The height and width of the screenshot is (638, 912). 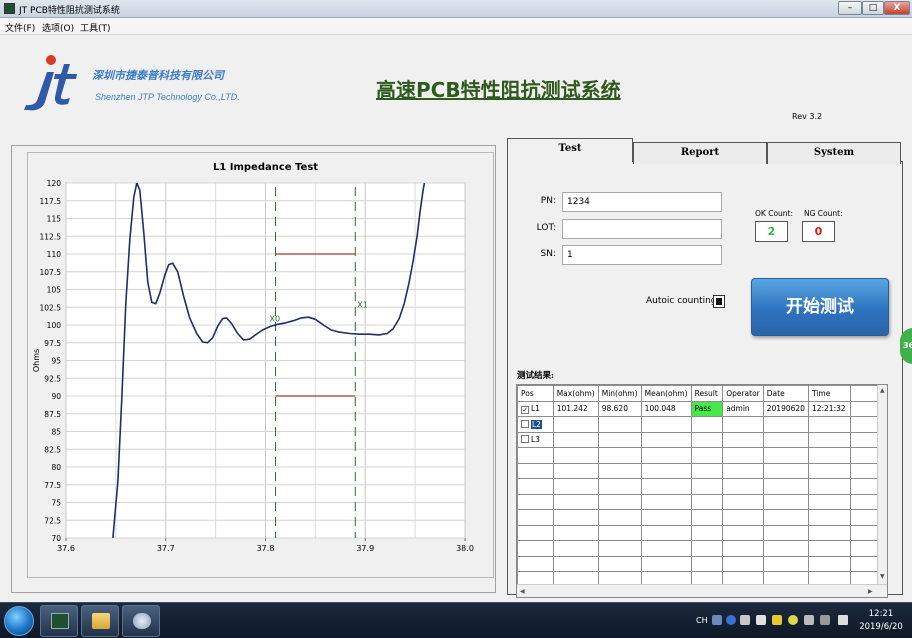 What do you see at coordinates (873, 8) in the screenshot?
I see `maximize-button: □` at bounding box center [873, 8].